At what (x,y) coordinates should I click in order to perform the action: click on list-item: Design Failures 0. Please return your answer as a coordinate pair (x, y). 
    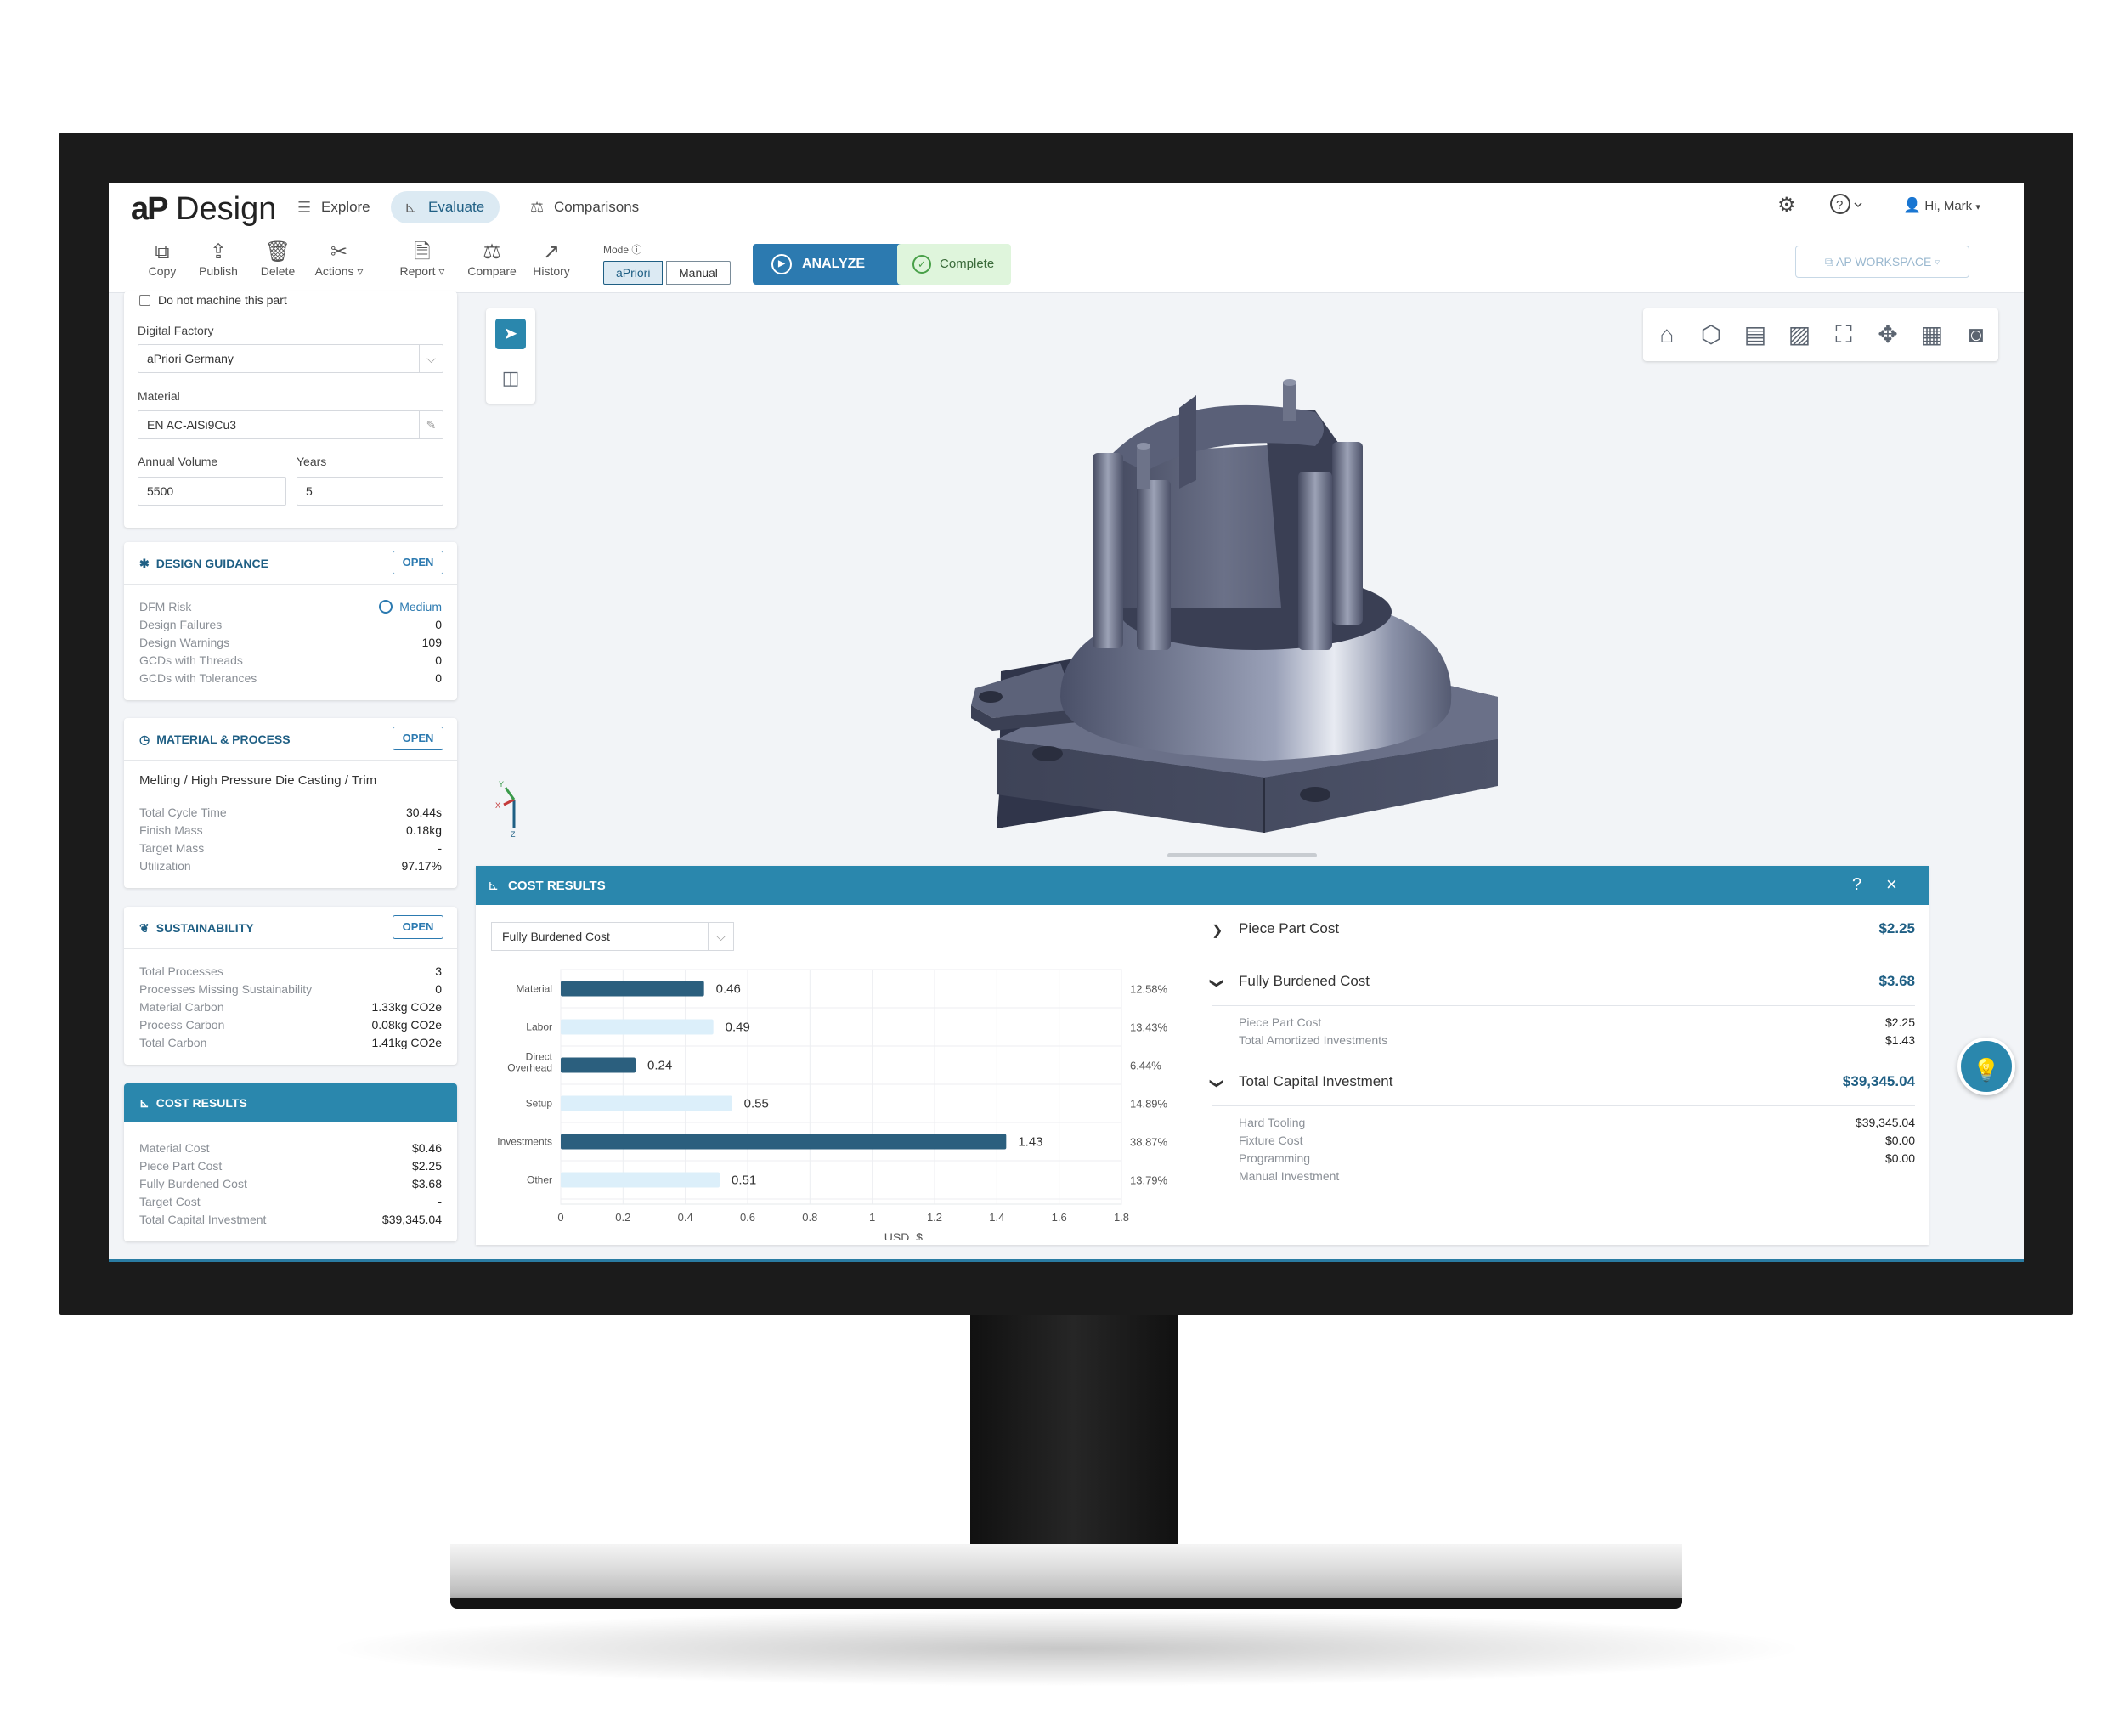
    Looking at the image, I should click on (291, 625).